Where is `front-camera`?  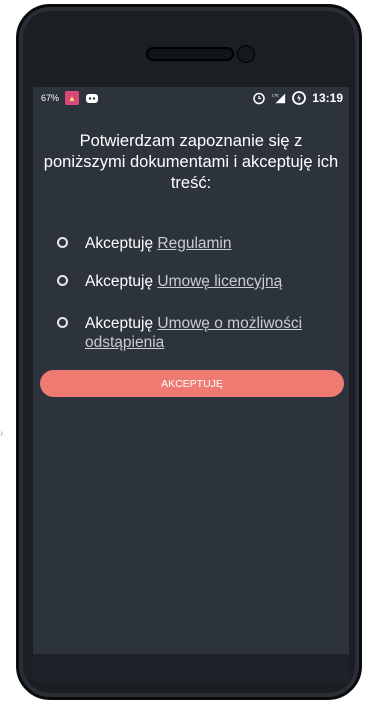
front-camera is located at coordinates (246, 54).